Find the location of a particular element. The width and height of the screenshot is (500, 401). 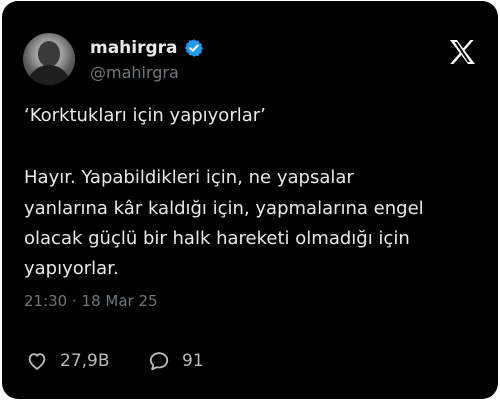

reply-count: 91 is located at coordinates (193, 361).